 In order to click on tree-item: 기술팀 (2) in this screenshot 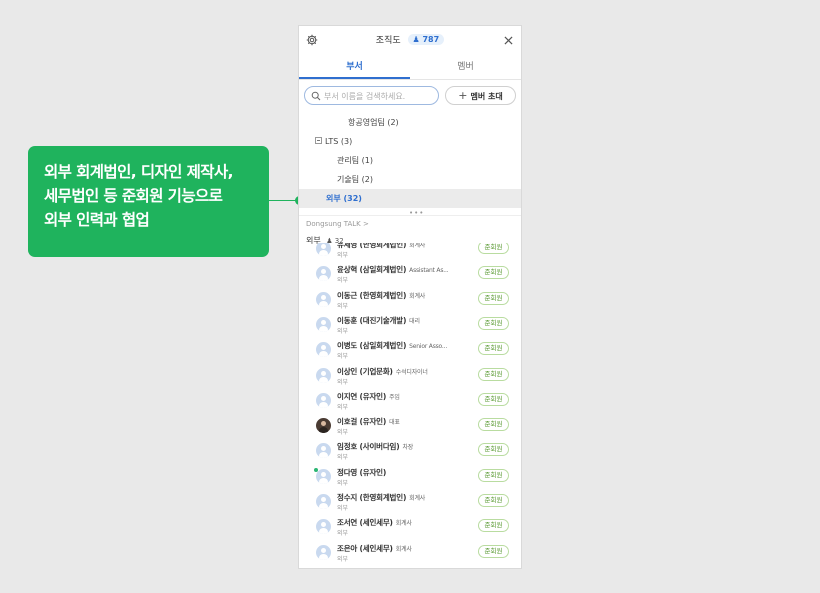, I will do `click(410, 179)`.